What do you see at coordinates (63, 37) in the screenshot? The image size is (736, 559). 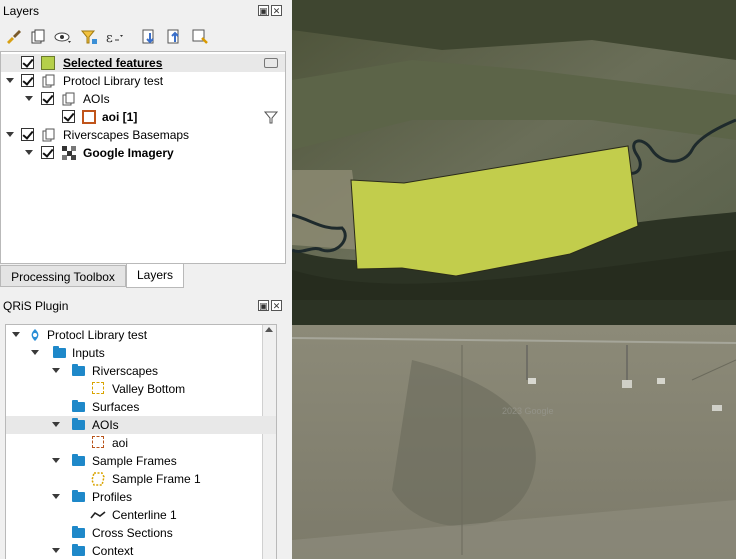 I see `eye-icon` at bounding box center [63, 37].